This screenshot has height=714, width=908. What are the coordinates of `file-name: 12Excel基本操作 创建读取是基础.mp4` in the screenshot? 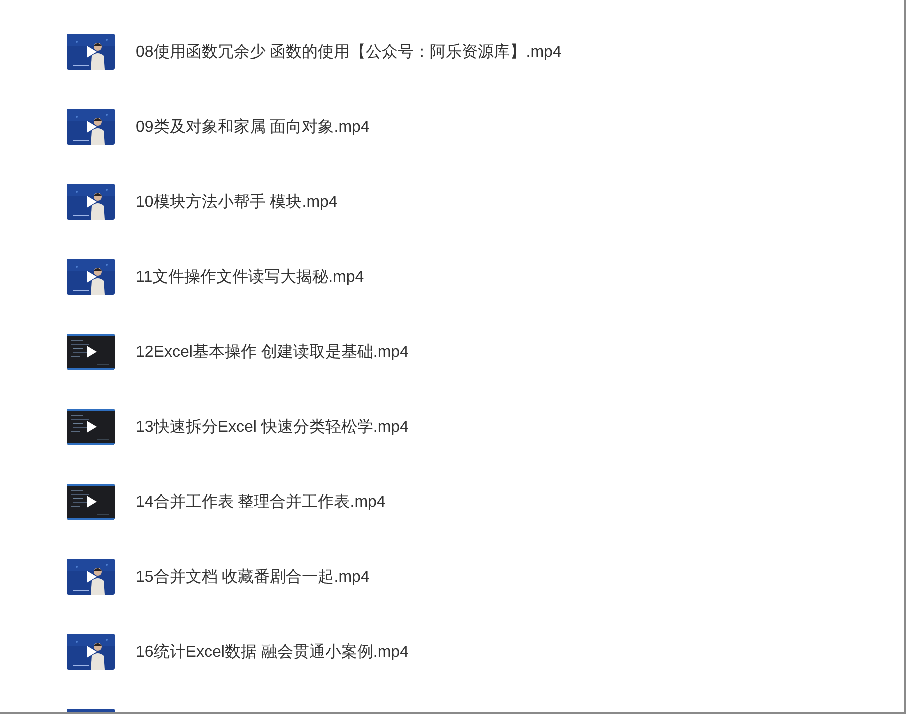 It's located at (272, 352).